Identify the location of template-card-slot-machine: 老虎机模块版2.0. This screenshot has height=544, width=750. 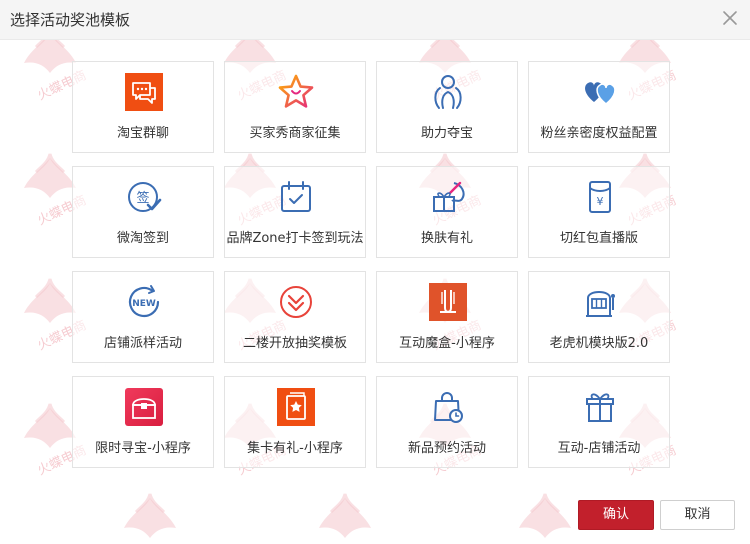
(599, 317).